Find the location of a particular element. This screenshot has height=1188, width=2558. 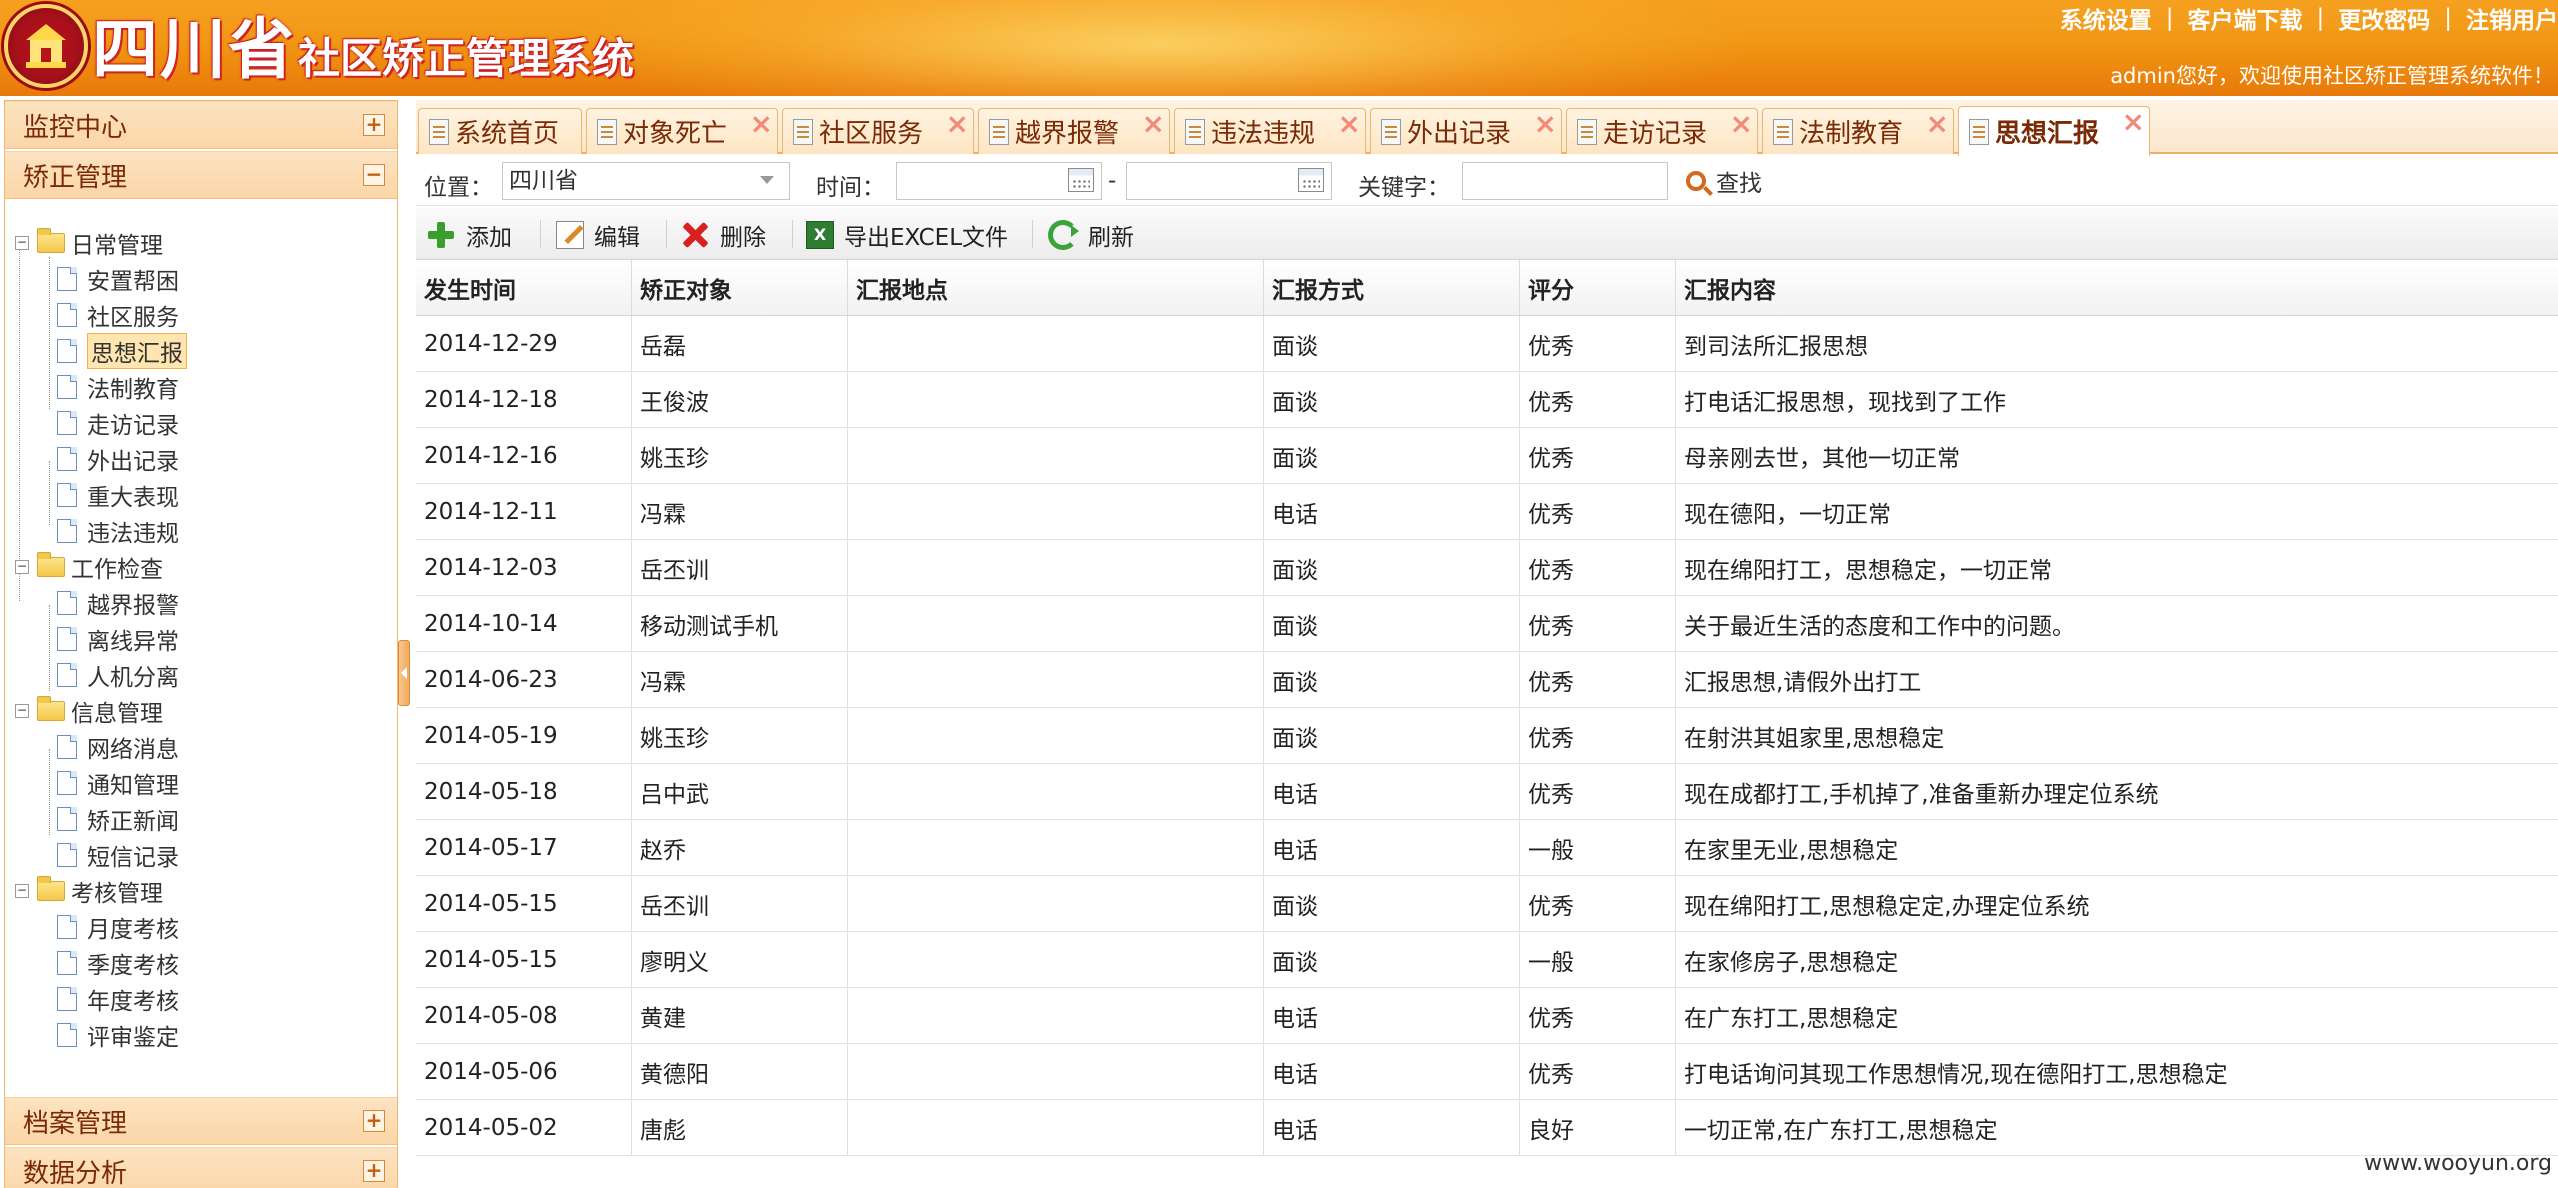

table-row: 2014-05-17 赵乔 电话 一般 在家里无业,思想稳定 is located at coordinates (1487, 848).